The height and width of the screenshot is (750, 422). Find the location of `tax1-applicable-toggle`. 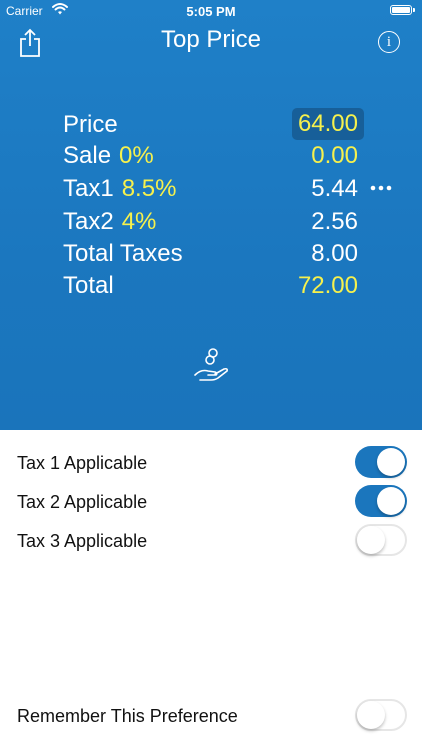

tax1-applicable-toggle is located at coordinates (381, 462).